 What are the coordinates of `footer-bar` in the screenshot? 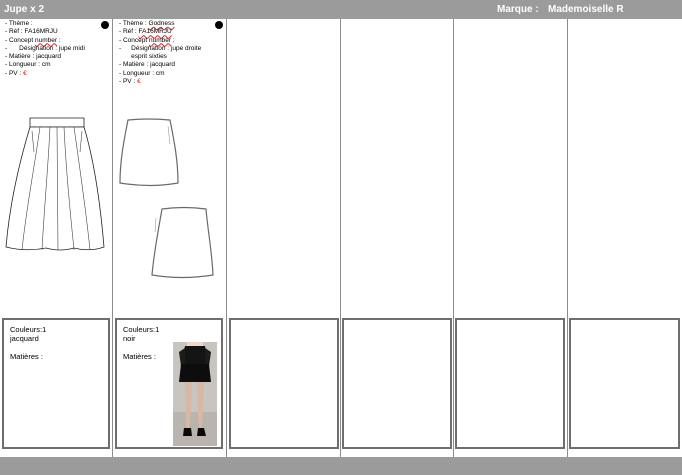 It's located at (341, 466).